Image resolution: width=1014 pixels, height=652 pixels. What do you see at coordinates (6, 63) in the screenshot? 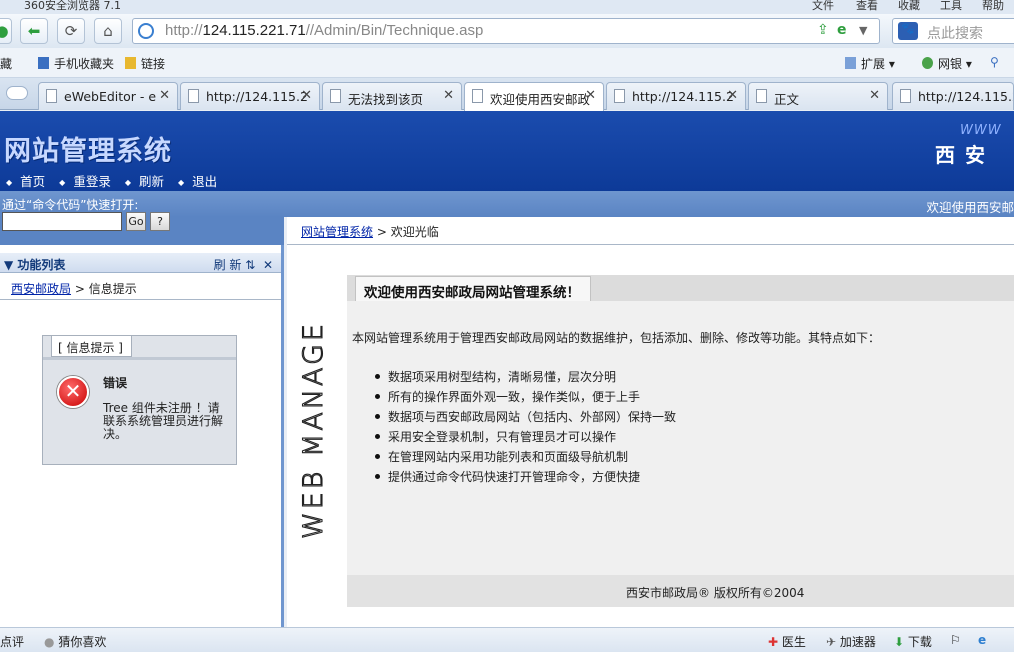
I see `favorites-menu: 藏` at bounding box center [6, 63].